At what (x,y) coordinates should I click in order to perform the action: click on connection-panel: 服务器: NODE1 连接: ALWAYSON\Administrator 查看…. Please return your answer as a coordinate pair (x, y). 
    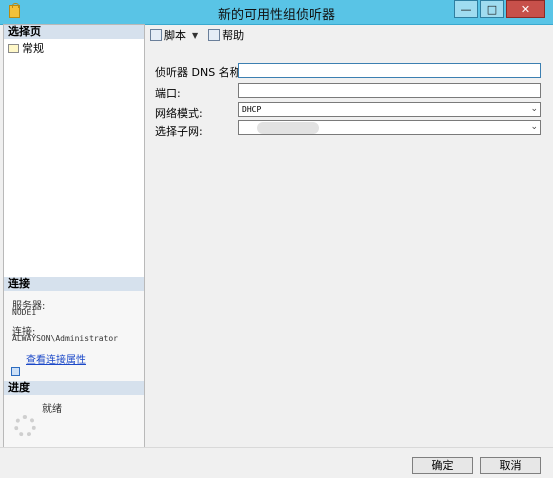
    Looking at the image, I should click on (74, 336).